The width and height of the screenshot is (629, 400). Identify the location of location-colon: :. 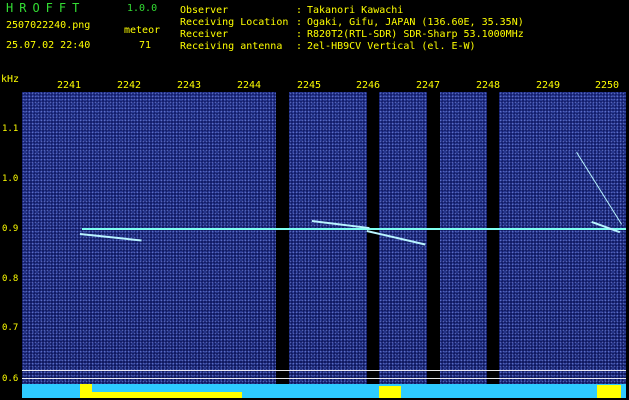
(299, 22).